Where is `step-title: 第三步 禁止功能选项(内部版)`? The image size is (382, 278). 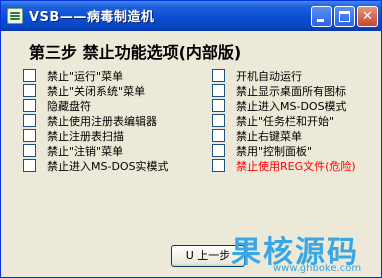
step-title: 第三步 禁止功能选项(内部版) is located at coordinates (135, 52).